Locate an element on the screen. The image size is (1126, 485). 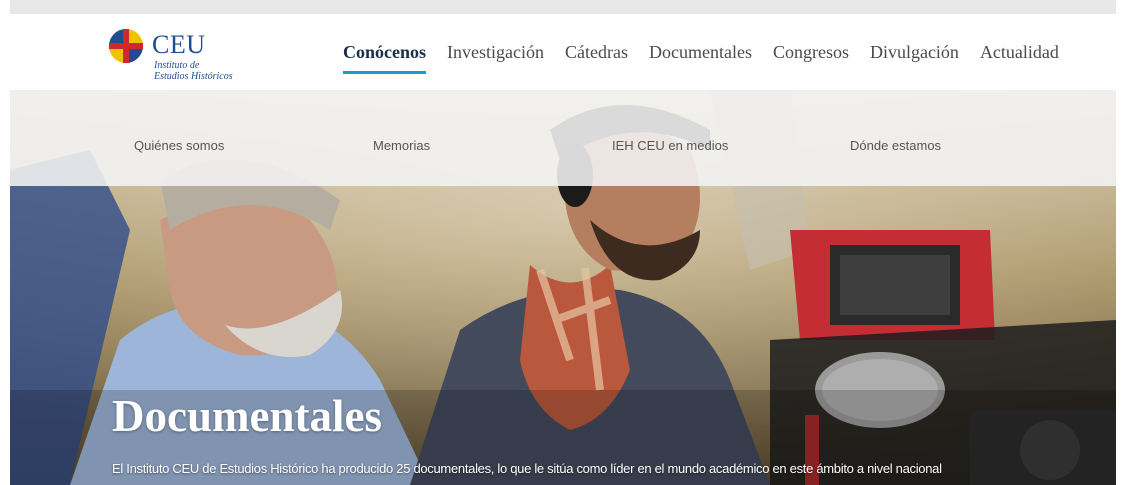
nav-item-documentales: Documentales is located at coordinates (700, 52).